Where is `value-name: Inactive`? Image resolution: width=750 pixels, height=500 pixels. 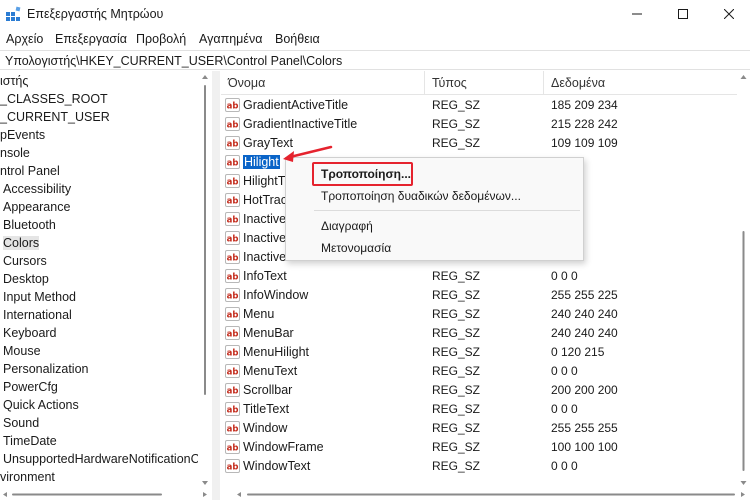 value-name: Inactive is located at coordinates (265, 219).